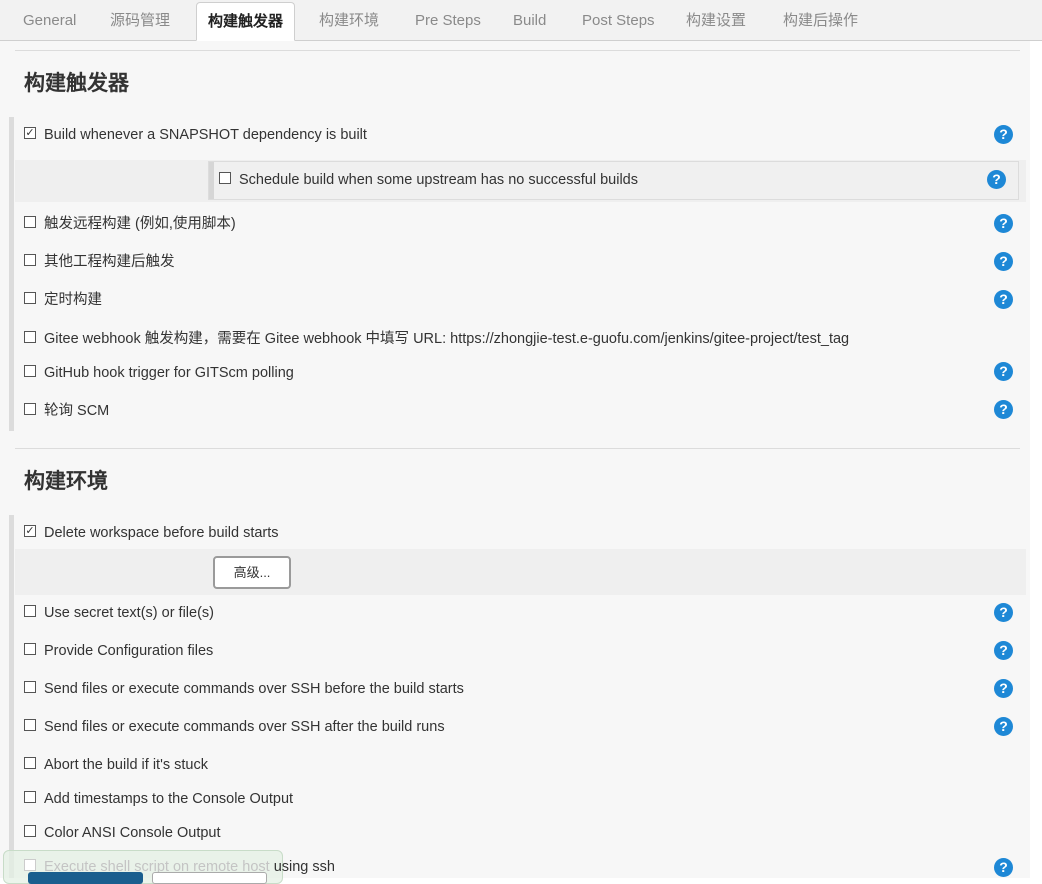 Image resolution: width=1042 pixels, height=884 pixels. What do you see at coordinates (109, 262) in the screenshot?
I see `trigger-label: 其他工程构建后触发` at bounding box center [109, 262].